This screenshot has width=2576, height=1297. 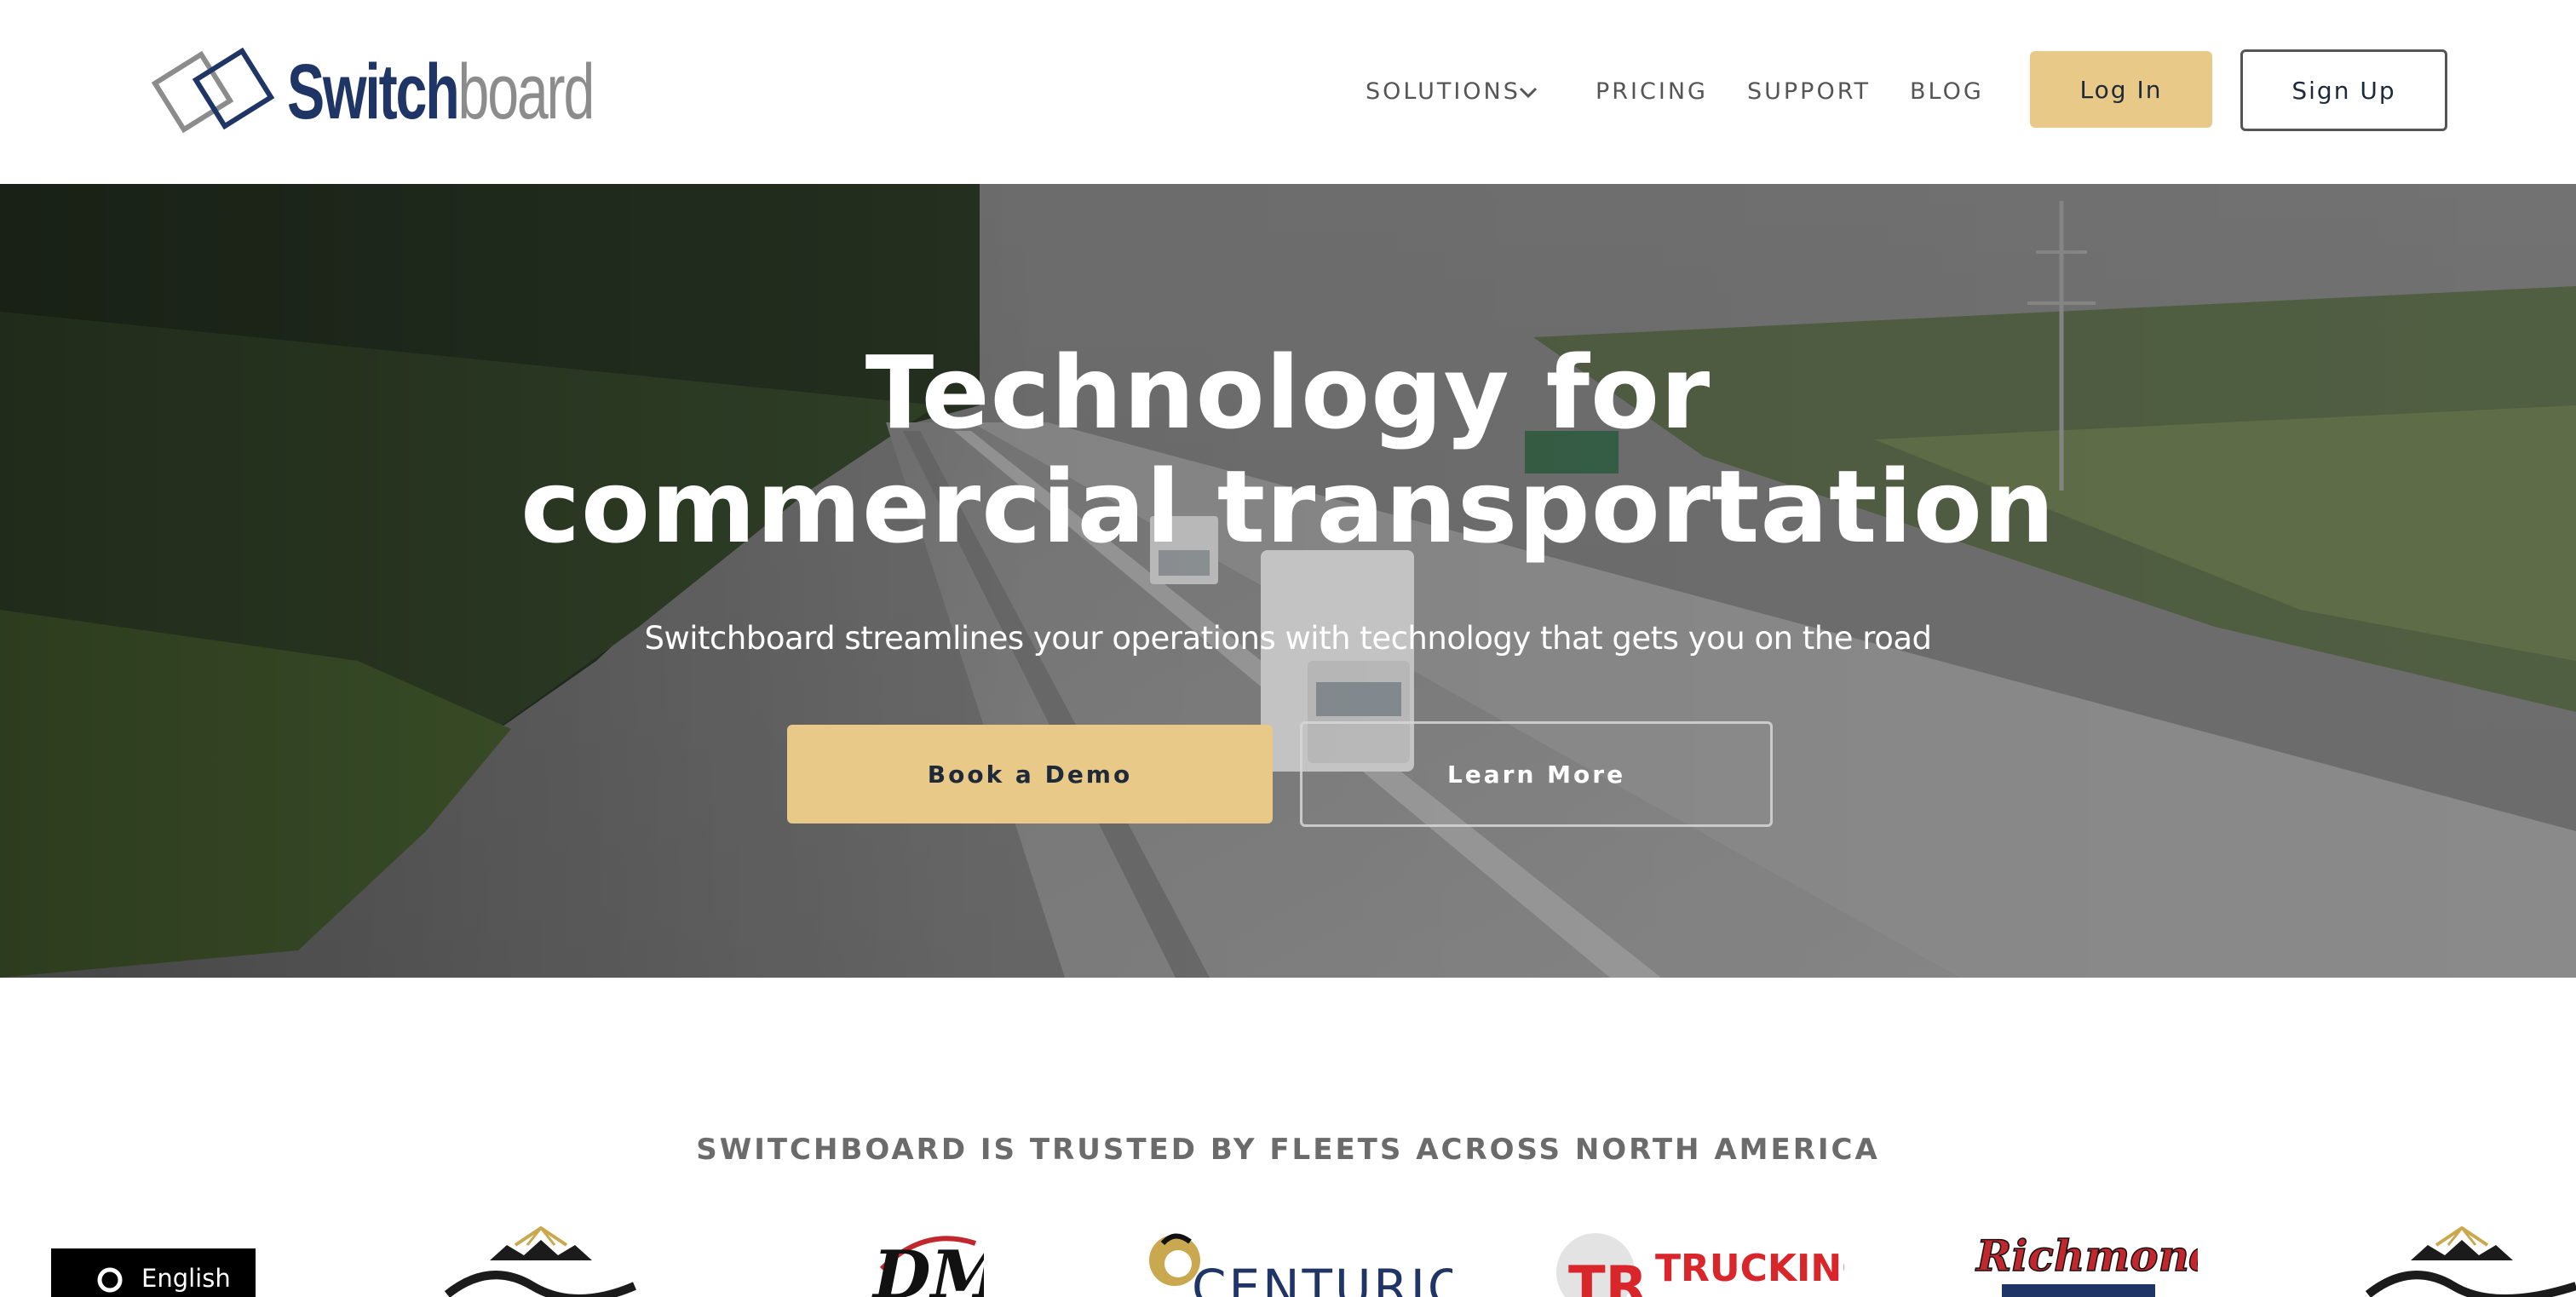 I want to click on language-label: English, so click(x=186, y=1278).